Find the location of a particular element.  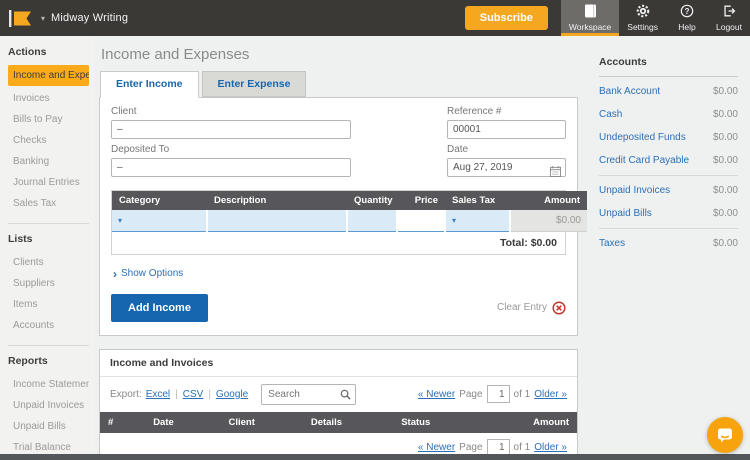

export-excel-link: Excel is located at coordinates (158, 394).